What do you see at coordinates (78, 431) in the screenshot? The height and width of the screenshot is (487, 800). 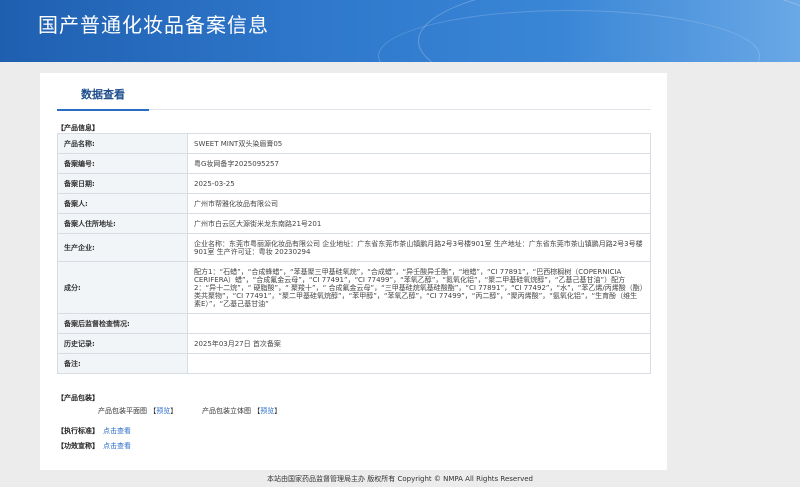 I see `section-standard: 【执行标准】` at bounding box center [78, 431].